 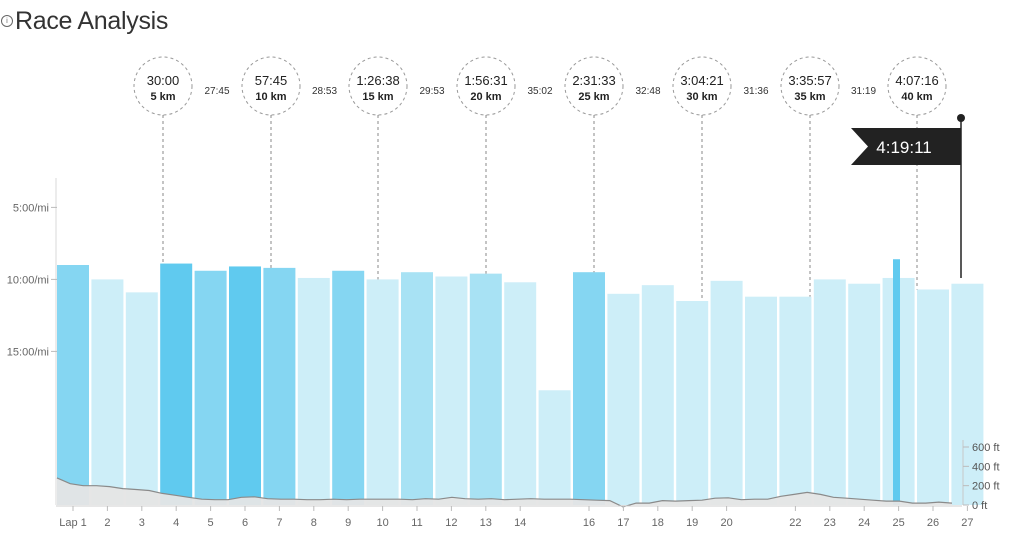 What do you see at coordinates (142, 523) in the screenshot?
I see `lap-tick-label: 3` at bounding box center [142, 523].